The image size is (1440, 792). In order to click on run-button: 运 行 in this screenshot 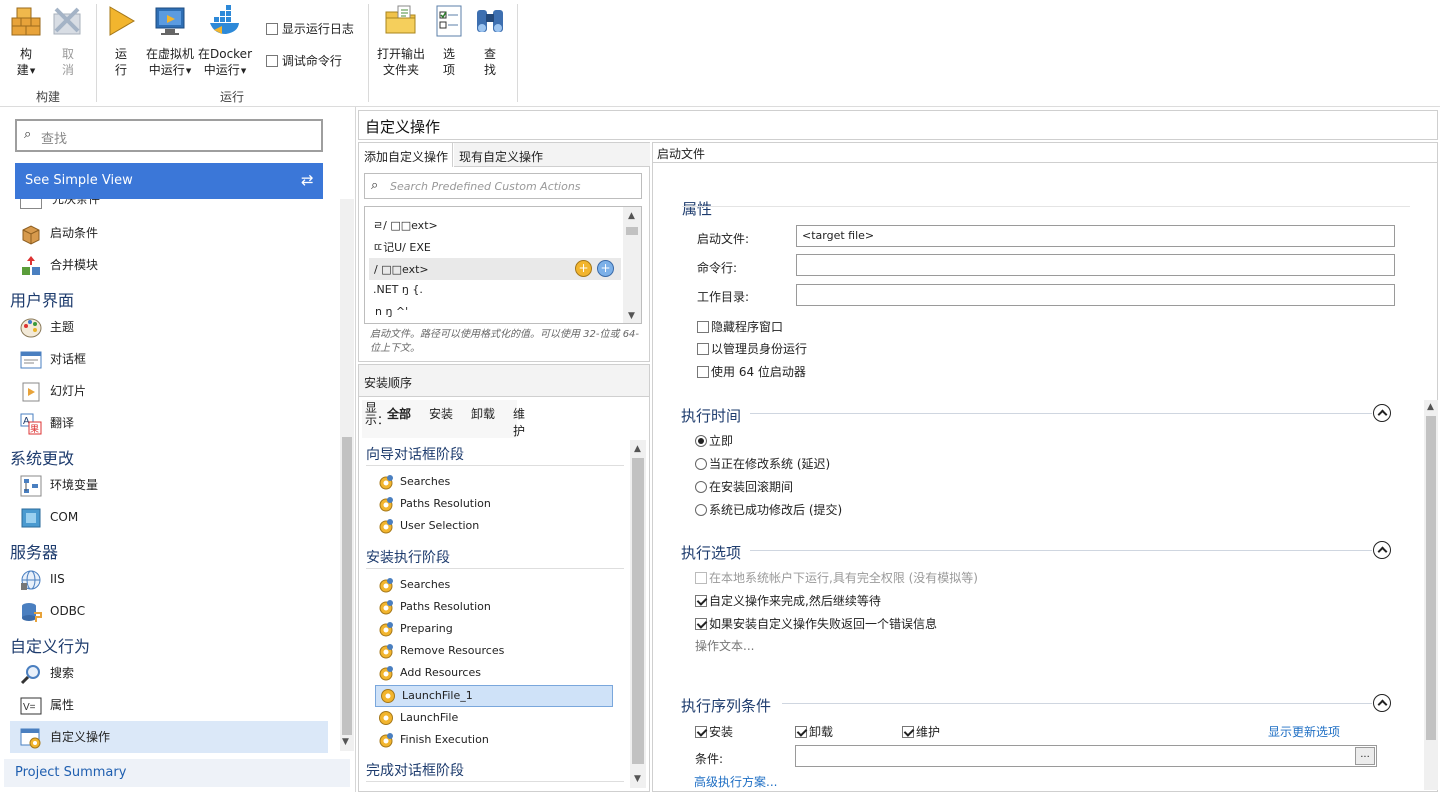, I will do `click(121, 41)`.